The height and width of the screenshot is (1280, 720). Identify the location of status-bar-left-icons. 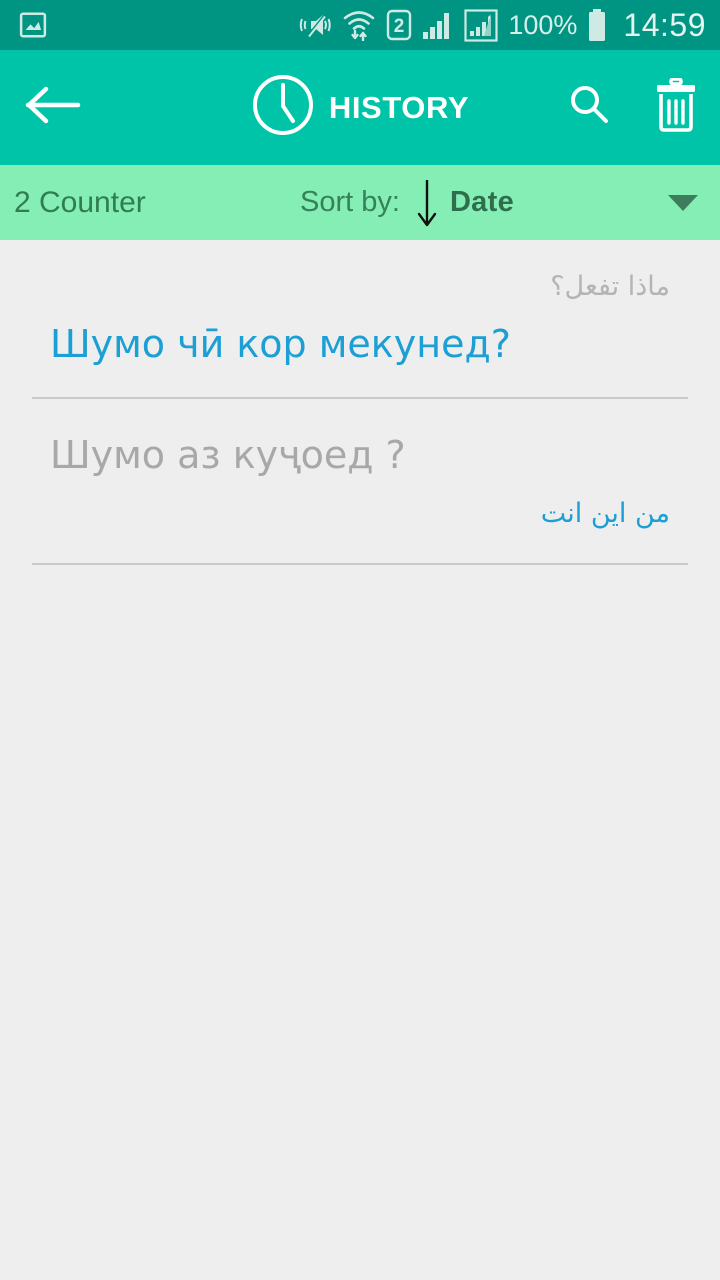
(33, 25).